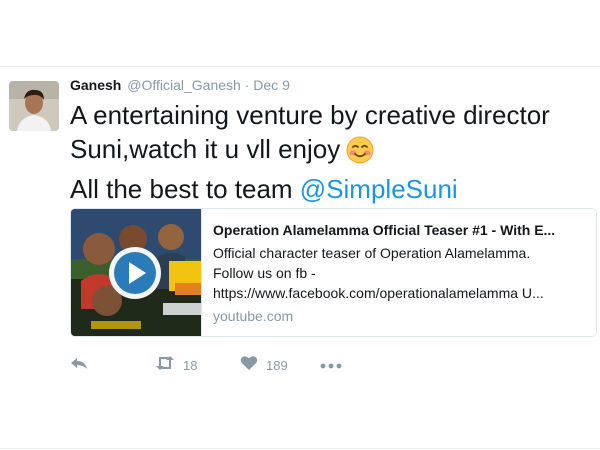 Image resolution: width=600 pixels, height=450 pixels. Describe the element at coordinates (34, 106) in the screenshot. I see `avatar` at that location.